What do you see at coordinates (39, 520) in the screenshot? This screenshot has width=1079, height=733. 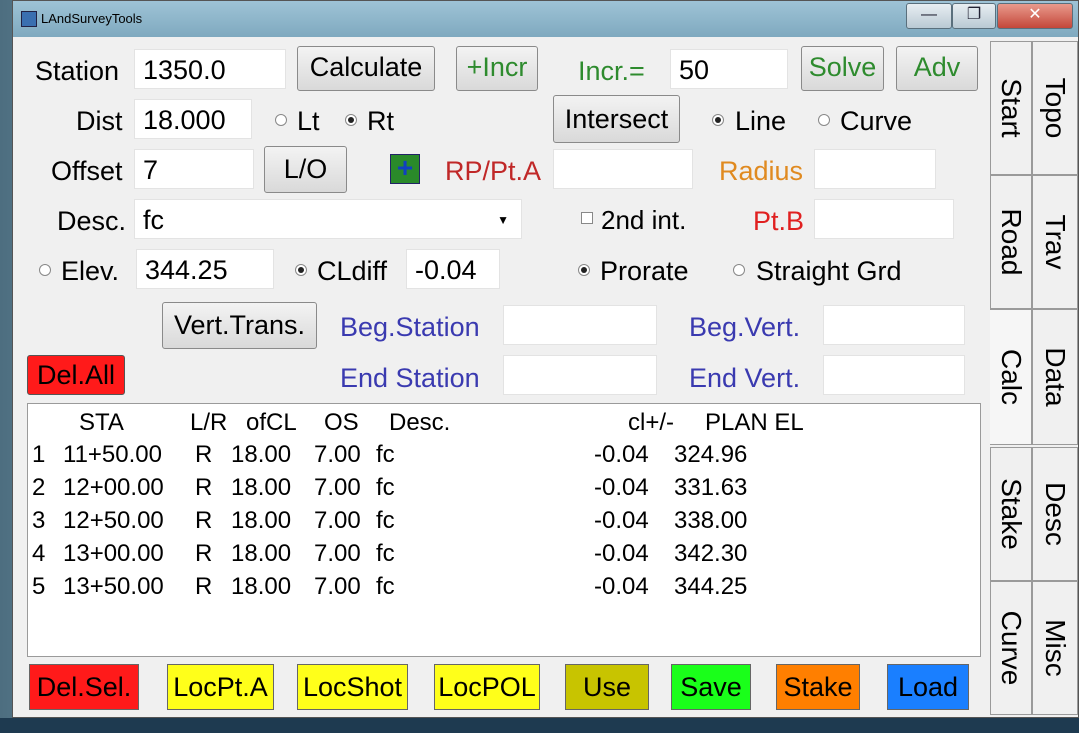 I see `row-index: 3` at bounding box center [39, 520].